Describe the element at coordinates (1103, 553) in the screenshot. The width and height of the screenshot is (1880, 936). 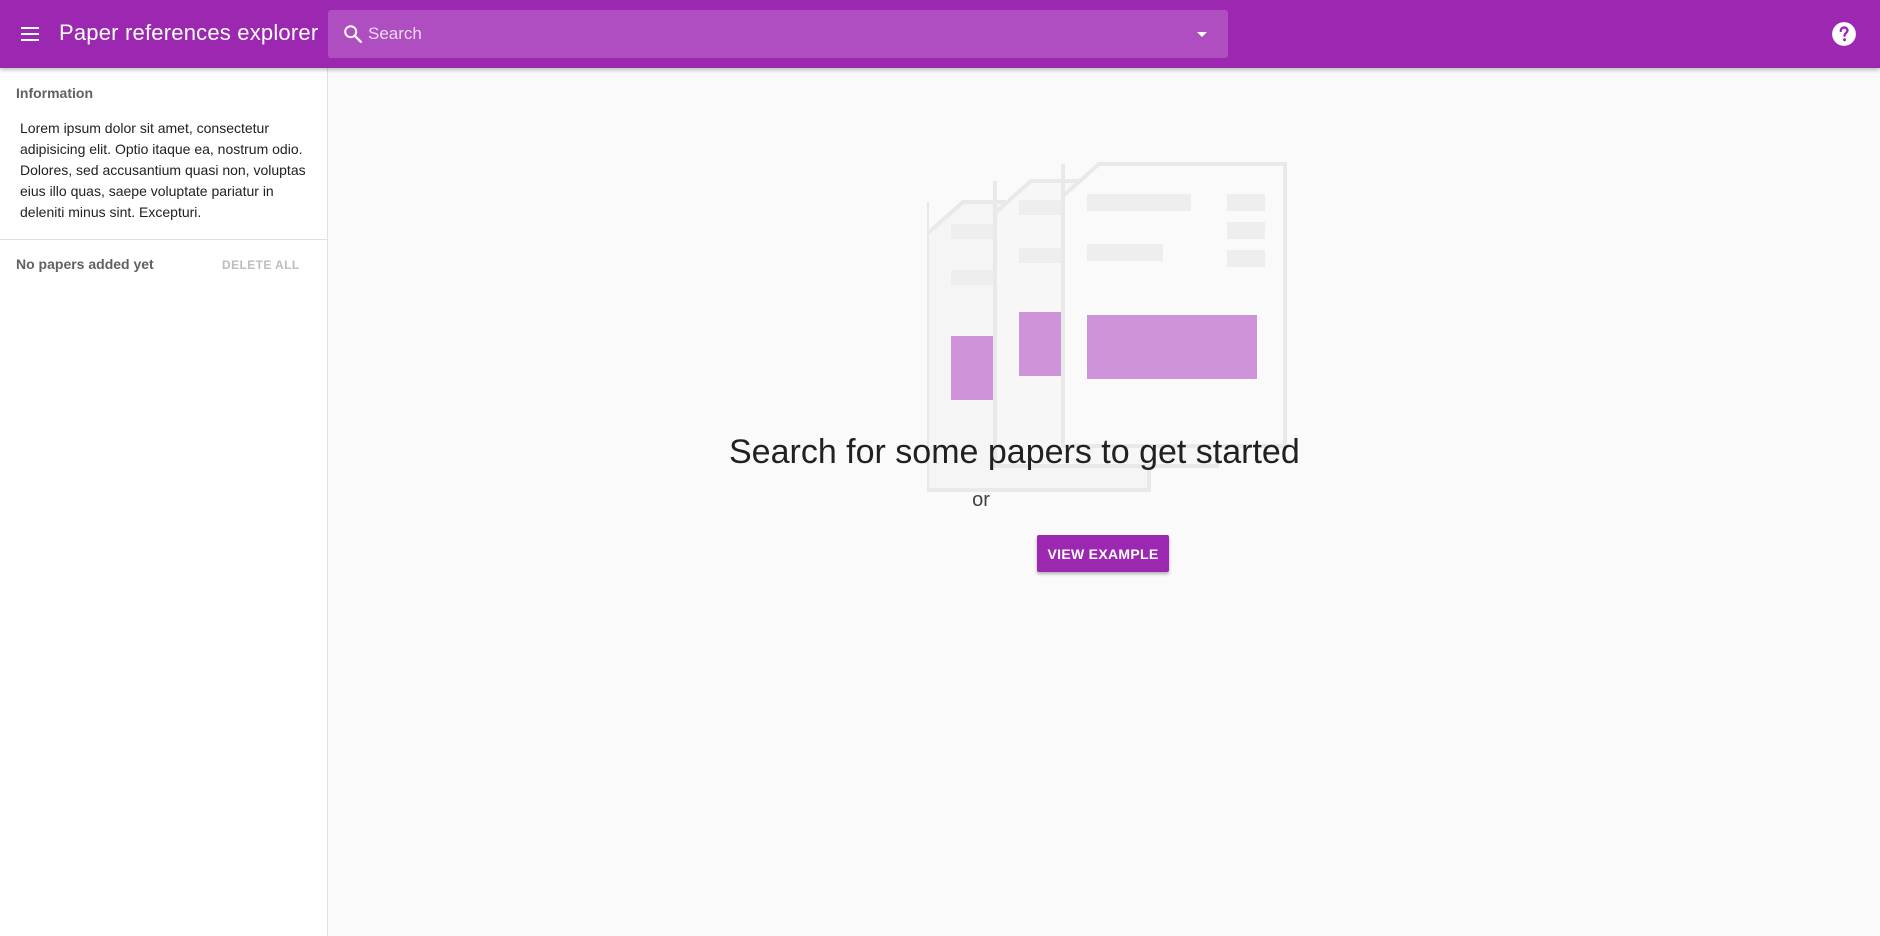
I see `view-example-button: VIEW EXAMPLE` at that location.